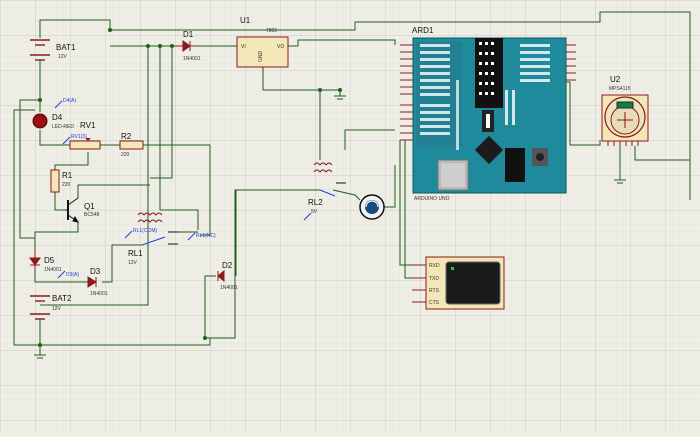 This screenshot has height=437, width=700. Describe the element at coordinates (67, 175) in the screenshot. I see `r1-label: R1` at that location.